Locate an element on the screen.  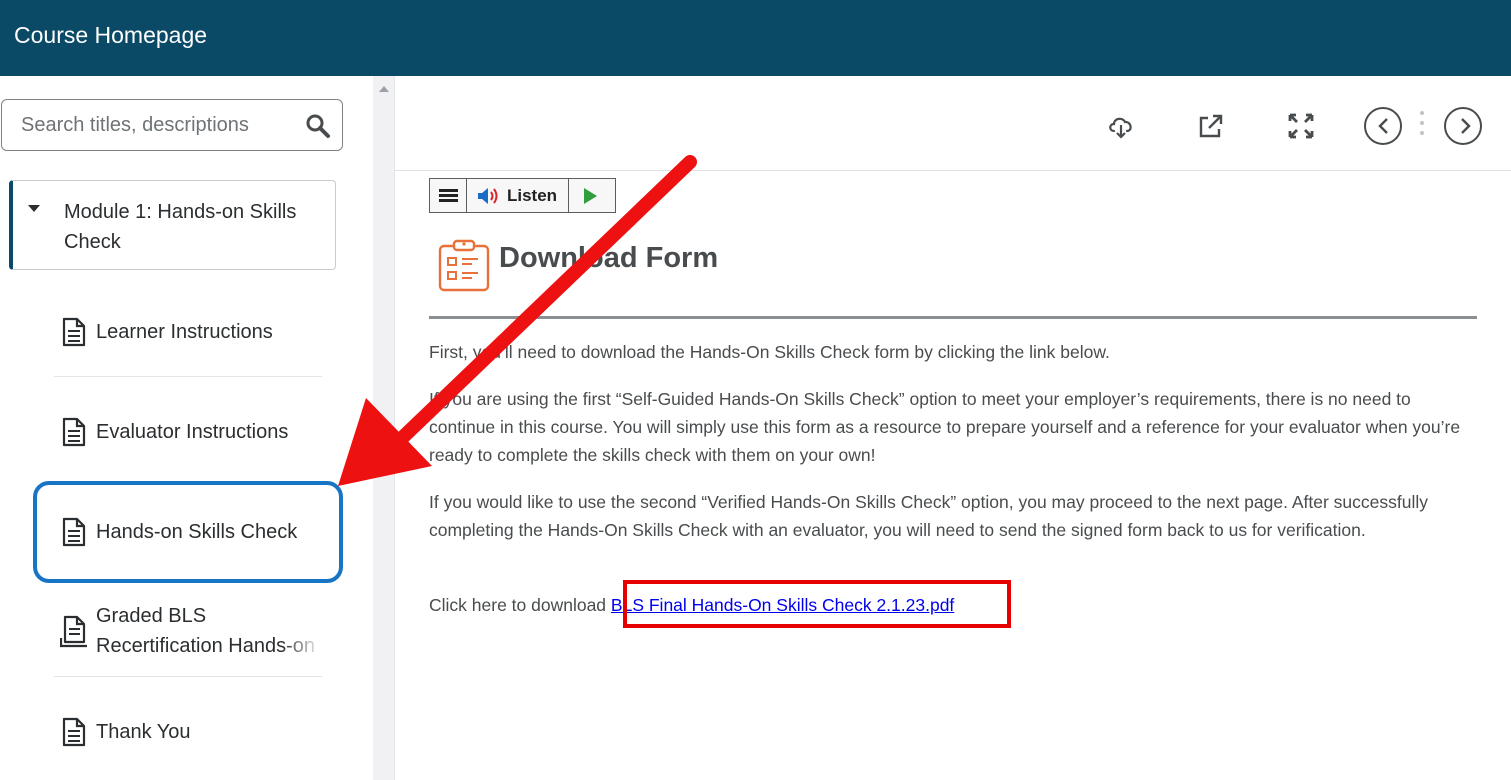
sidebar-item-thank-you: Thank You is located at coordinates (188, 744).